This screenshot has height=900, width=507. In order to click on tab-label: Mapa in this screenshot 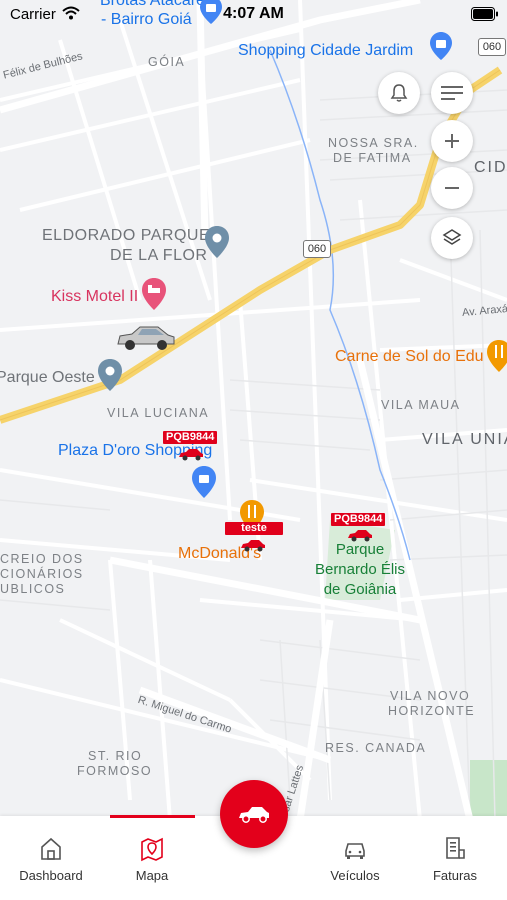, I will do `click(152, 875)`.